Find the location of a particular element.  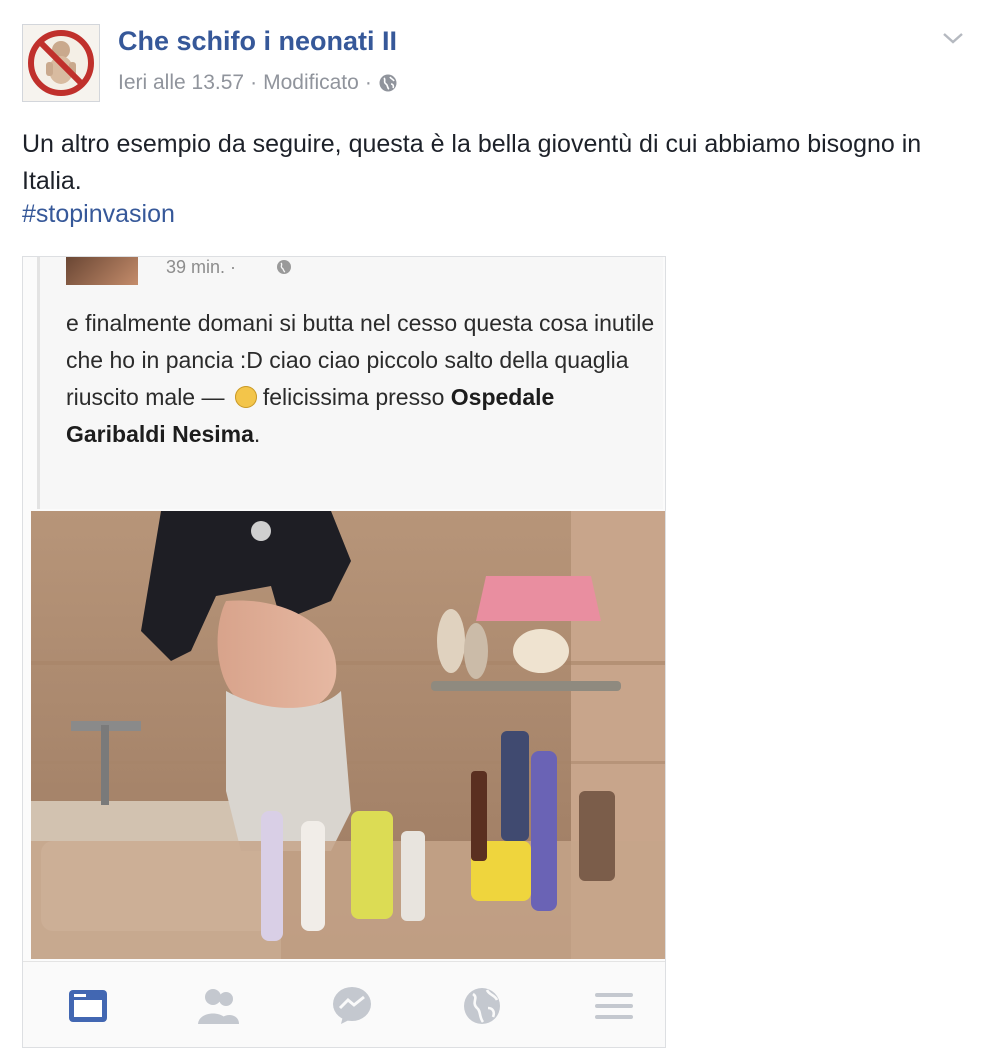

menu-icon is located at coordinates (614, 1006).